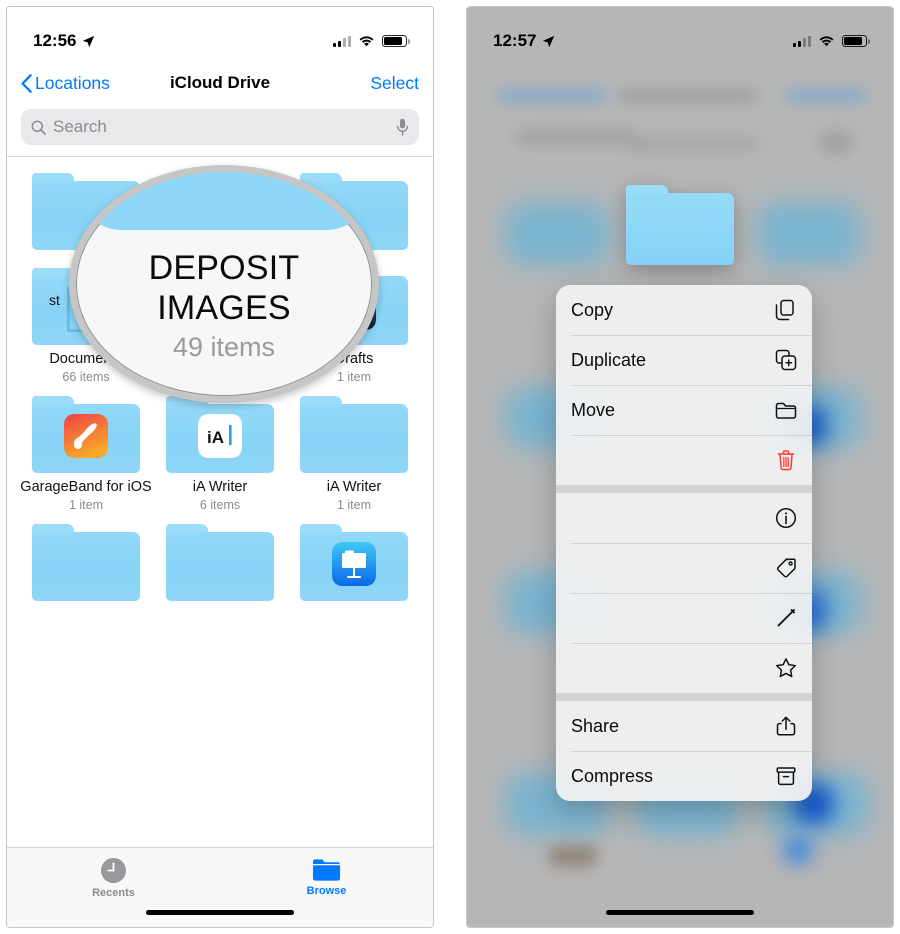  Describe the element at coordinates (684, 618) in the screenshot. I see `menu-item-rename: Rename` at that location.